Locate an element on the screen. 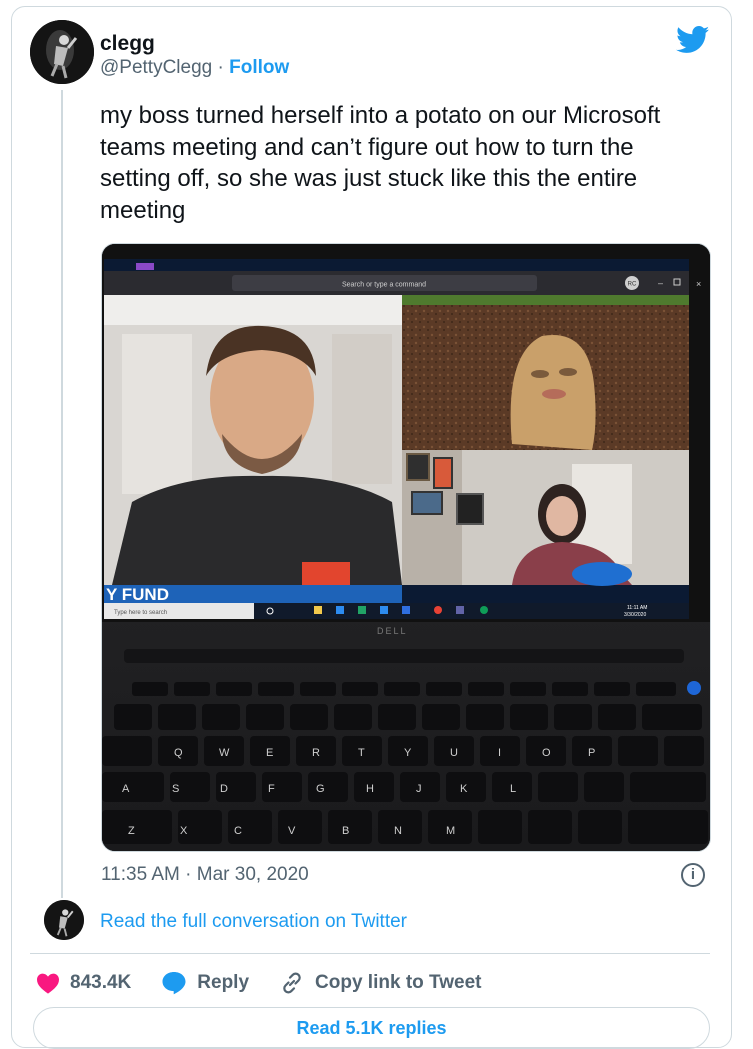 This screenshot has width=753, height=1049. thread-line is located at coordinates (62, 494).